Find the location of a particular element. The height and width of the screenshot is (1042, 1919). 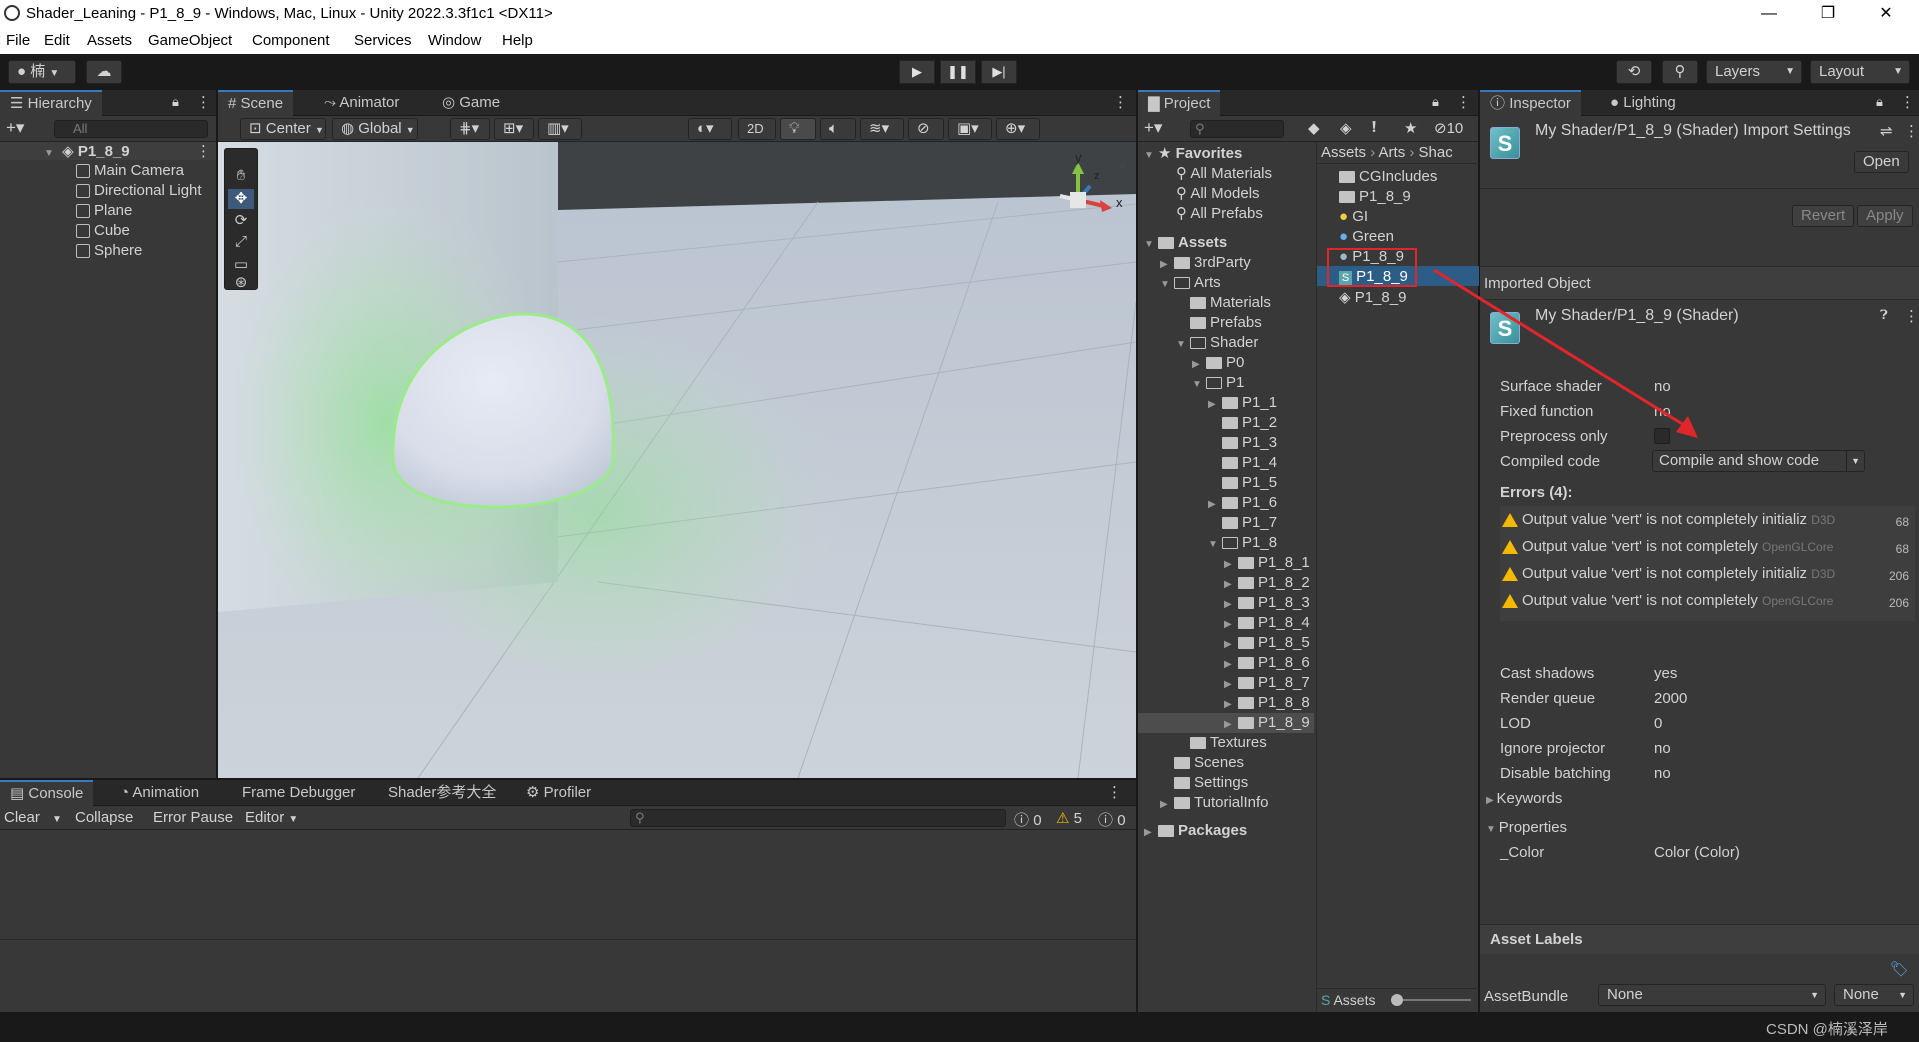

folder-item-tutorialinfo: ▶ TutorialInfo is located at coordinates (1214, 802).